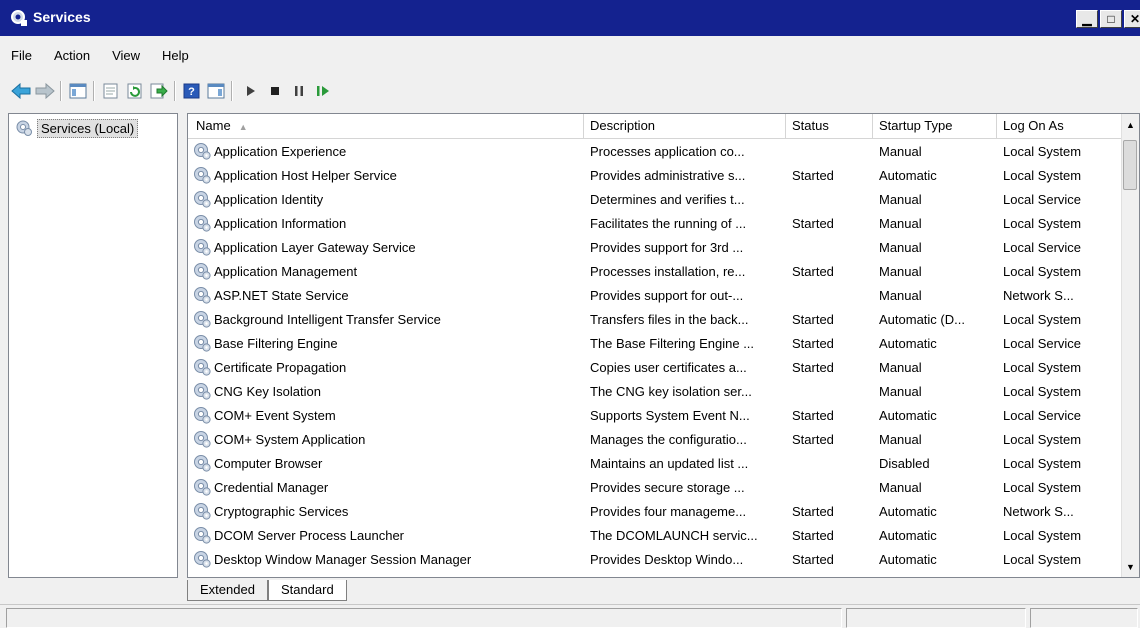 The height and width of the screenshot is (628, 1140). I want to click on show-hide-action-pane-icon, so click(216, 91).